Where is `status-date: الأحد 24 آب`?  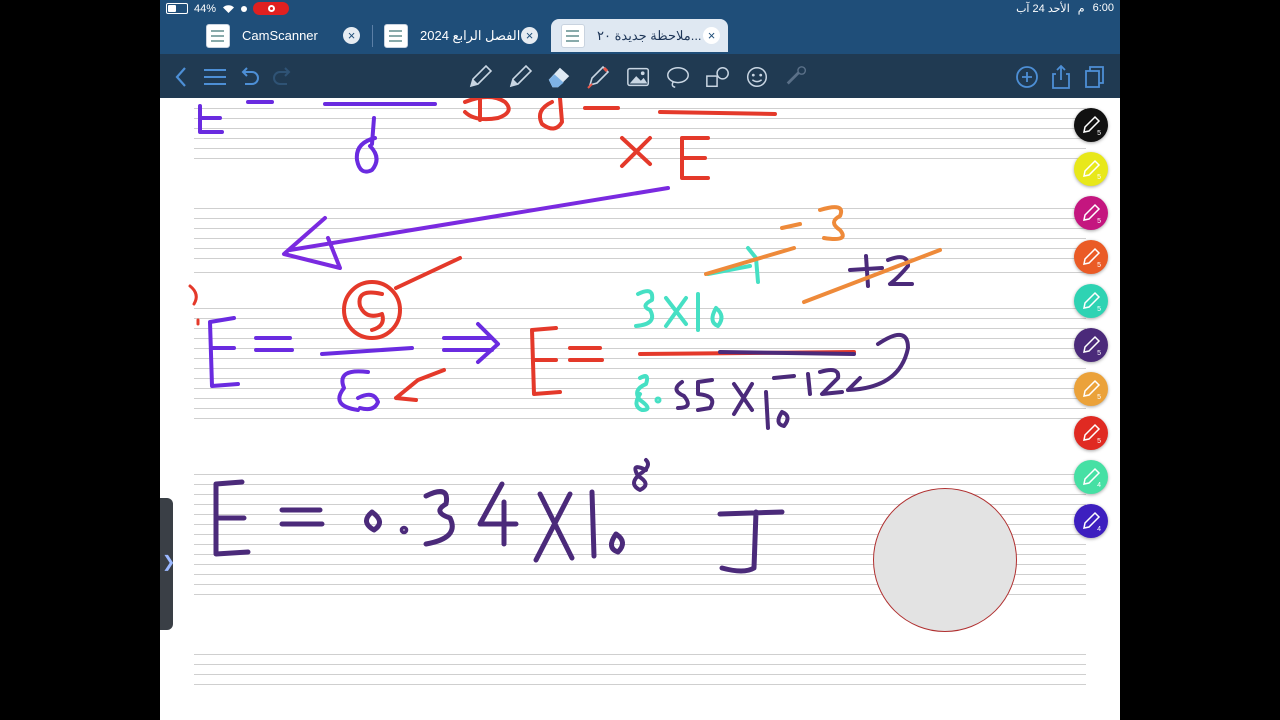 status-date: الأحد 24 آب is located at coordinates (1043, 9).